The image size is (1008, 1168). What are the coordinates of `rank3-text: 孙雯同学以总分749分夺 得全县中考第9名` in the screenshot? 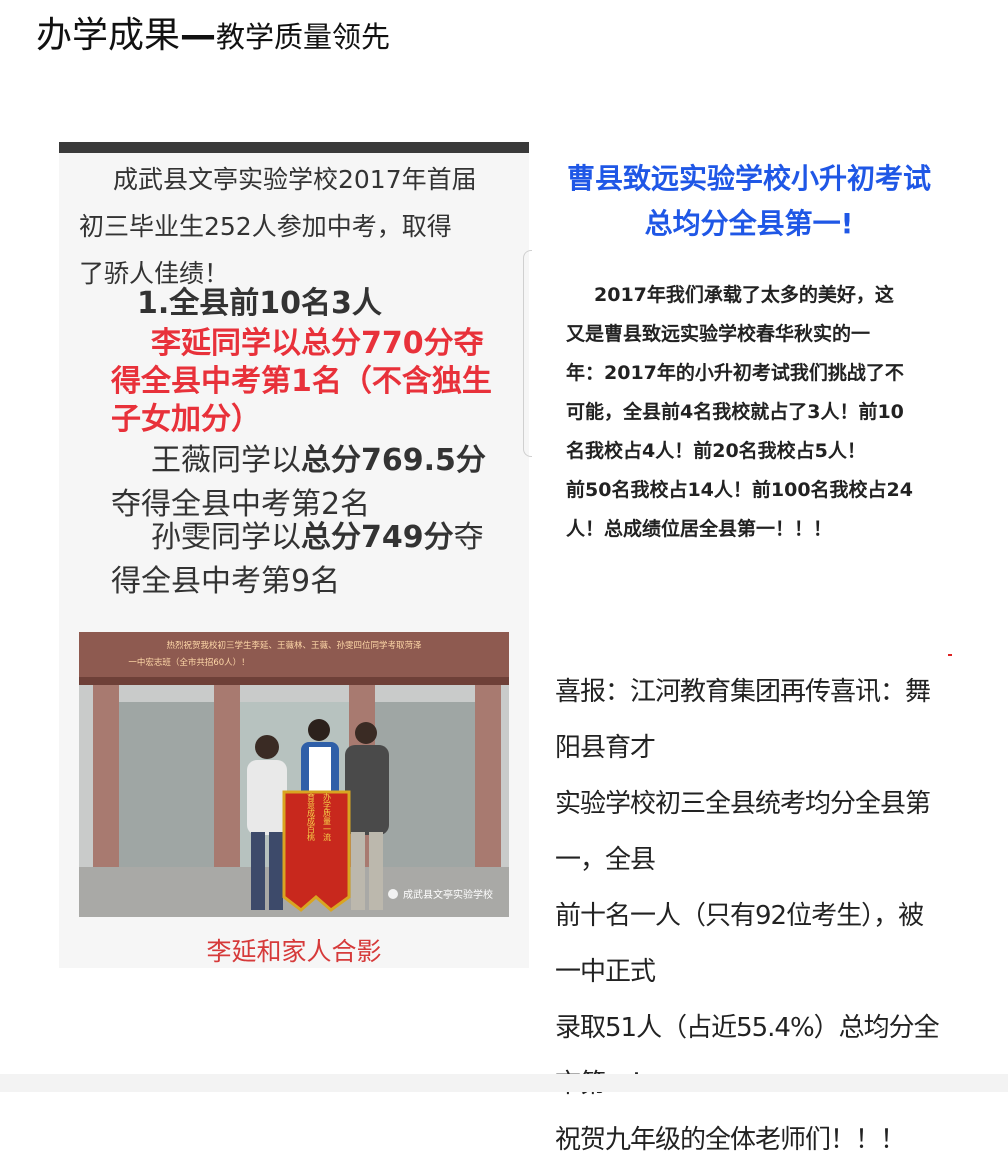 It's located at (316, 560).